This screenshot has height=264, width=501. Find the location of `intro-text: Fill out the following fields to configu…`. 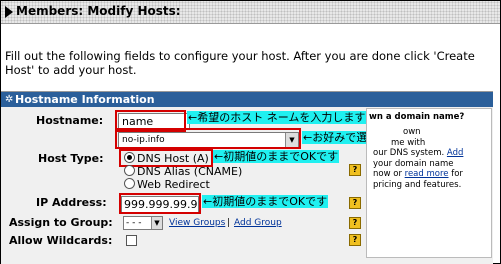

intro-text: Fill out the following fields to configu… is located at coordinates (240, 63).